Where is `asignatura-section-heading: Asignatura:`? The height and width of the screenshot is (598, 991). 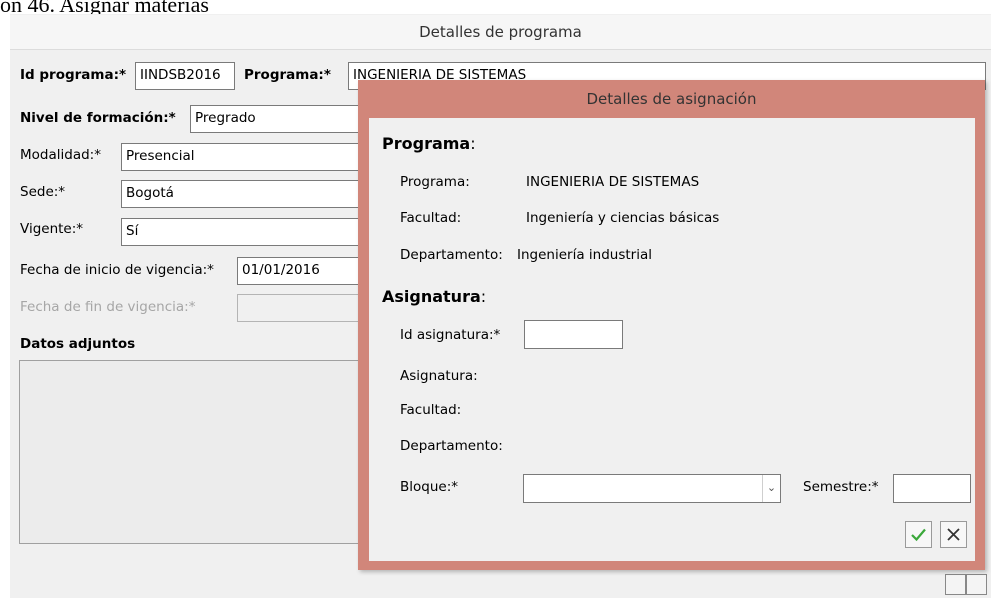 asignatura-section-heading: Asignatura: is located at coordinates (434, 296).